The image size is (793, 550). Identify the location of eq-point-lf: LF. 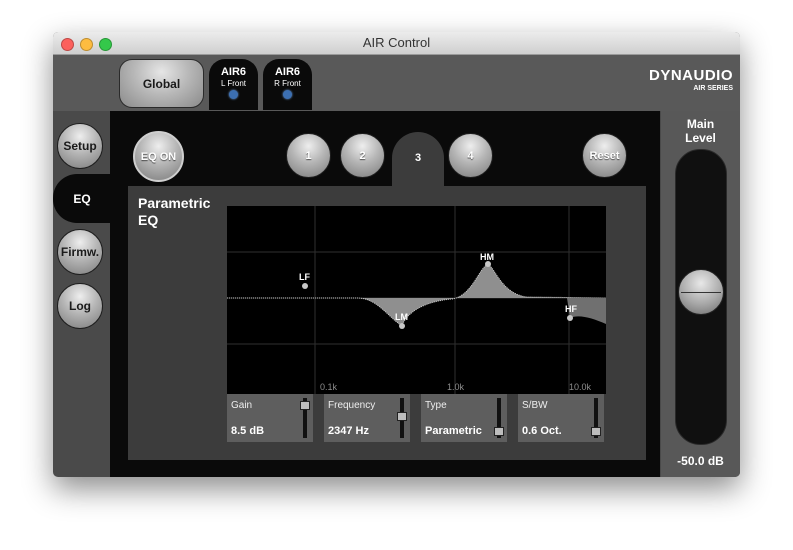
(304, 280).